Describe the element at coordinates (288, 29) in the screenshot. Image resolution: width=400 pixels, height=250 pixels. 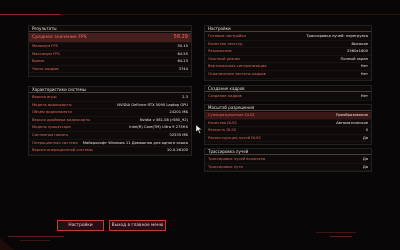
I see `settings-header: Настройки` at that location.